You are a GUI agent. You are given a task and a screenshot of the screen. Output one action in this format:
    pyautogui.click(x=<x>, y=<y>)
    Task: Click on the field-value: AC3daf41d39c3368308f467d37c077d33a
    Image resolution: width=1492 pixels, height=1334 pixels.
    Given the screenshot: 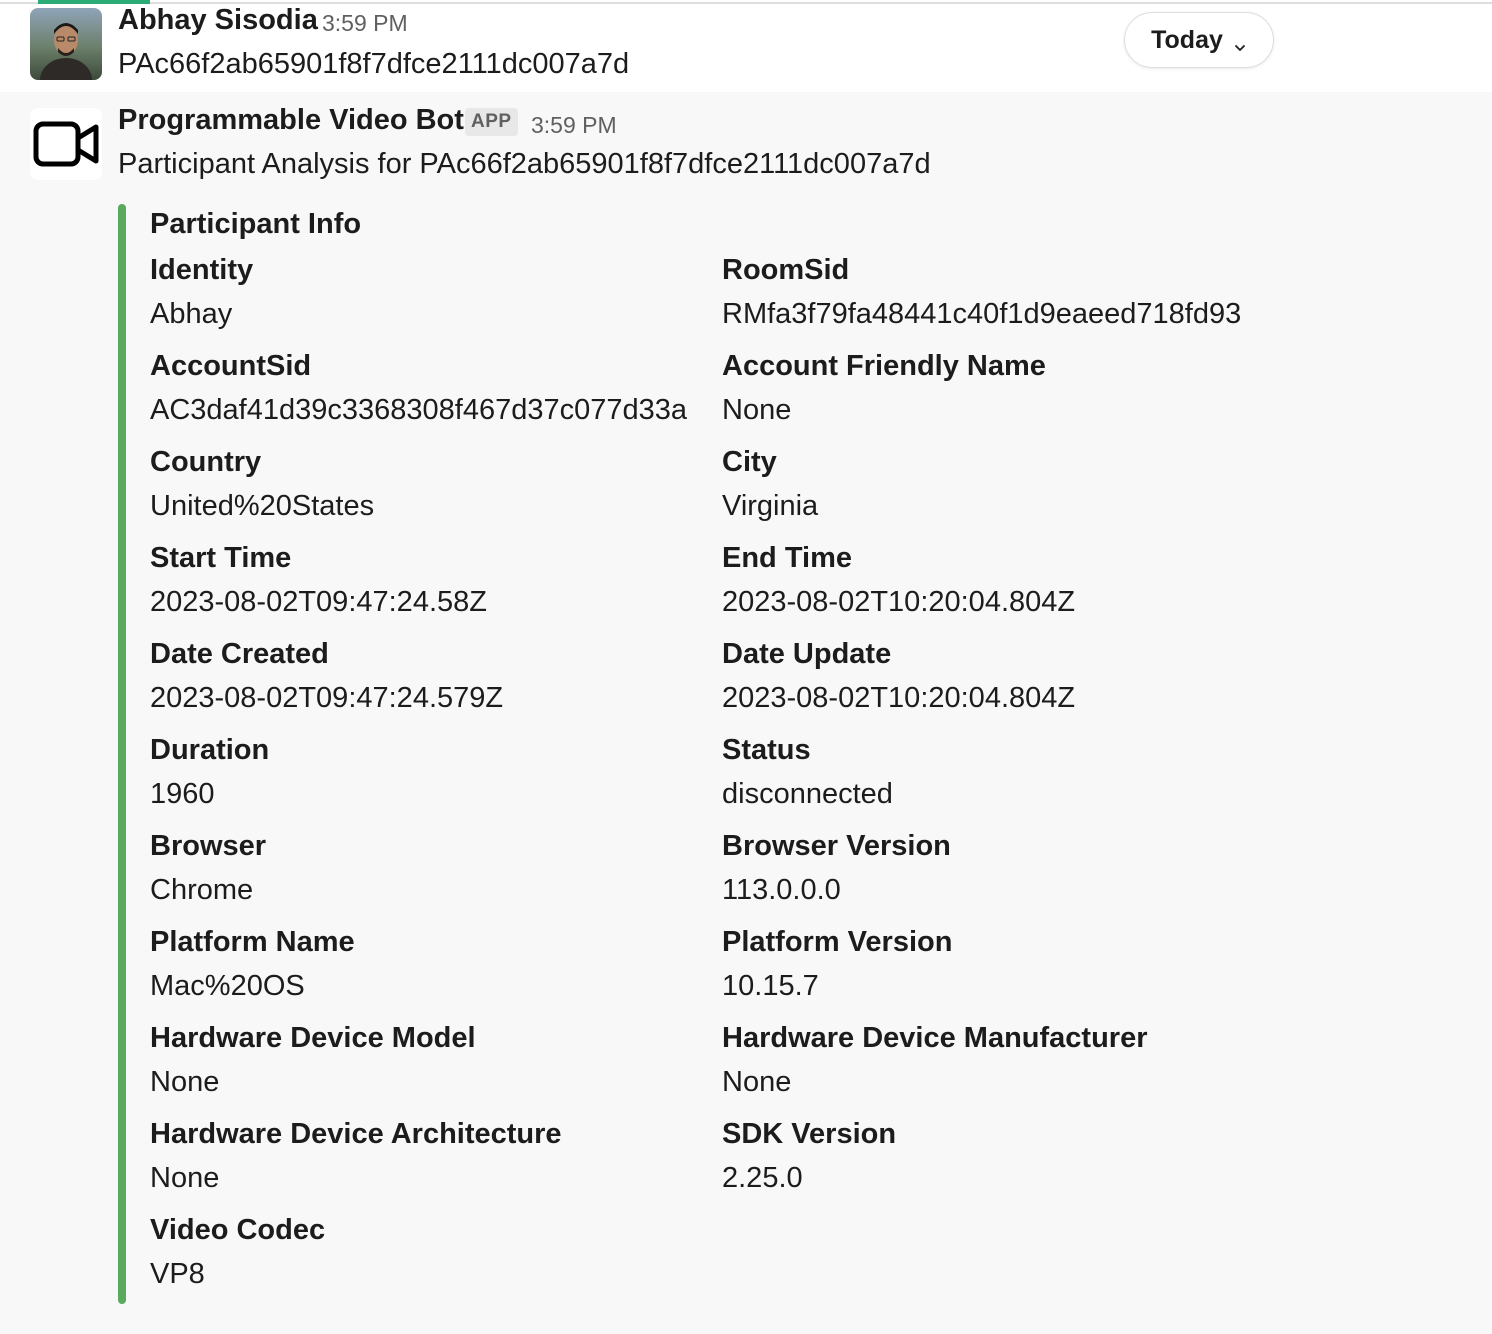 What is the action you would take?
    pyautogui.click(x=418, y=410)
    